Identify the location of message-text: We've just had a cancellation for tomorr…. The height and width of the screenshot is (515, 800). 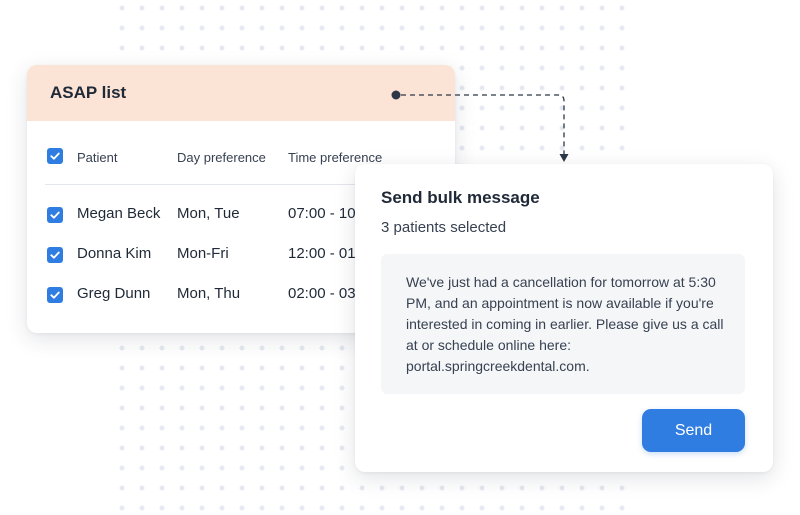
(565, 324).